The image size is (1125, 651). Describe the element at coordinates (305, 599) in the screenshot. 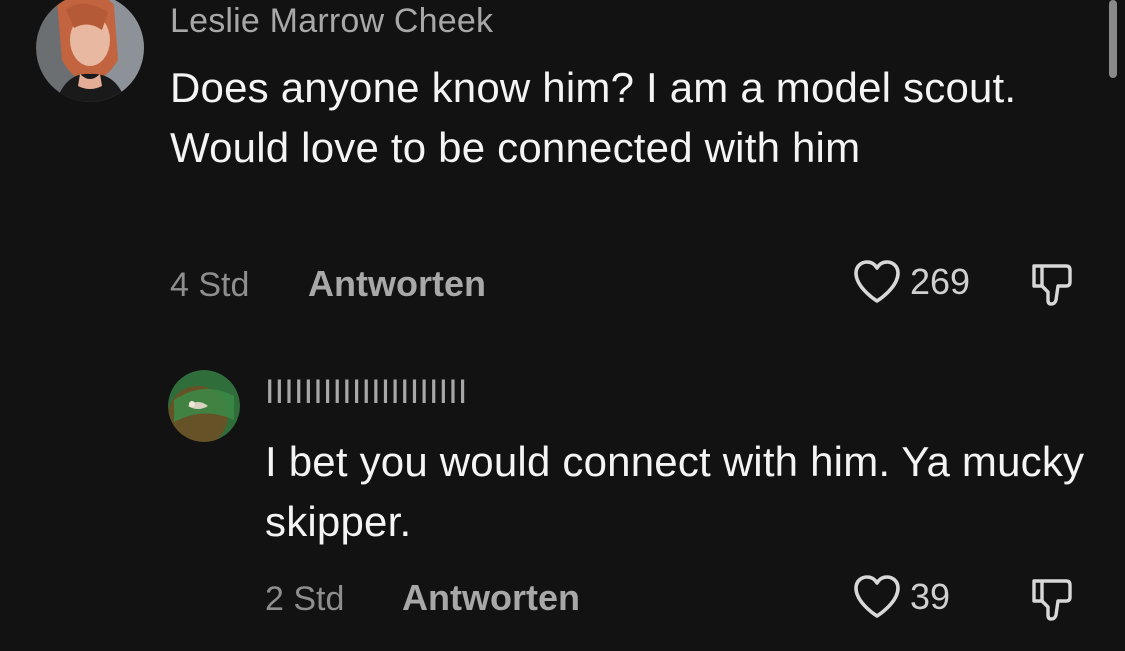

I see `comment-timestamp: 2 Std` at that location.